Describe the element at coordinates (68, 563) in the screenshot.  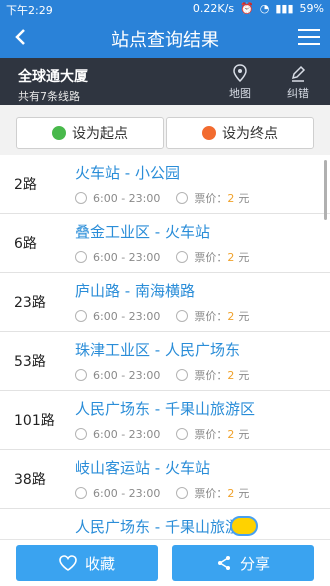
I see `heart-icon` at that location.